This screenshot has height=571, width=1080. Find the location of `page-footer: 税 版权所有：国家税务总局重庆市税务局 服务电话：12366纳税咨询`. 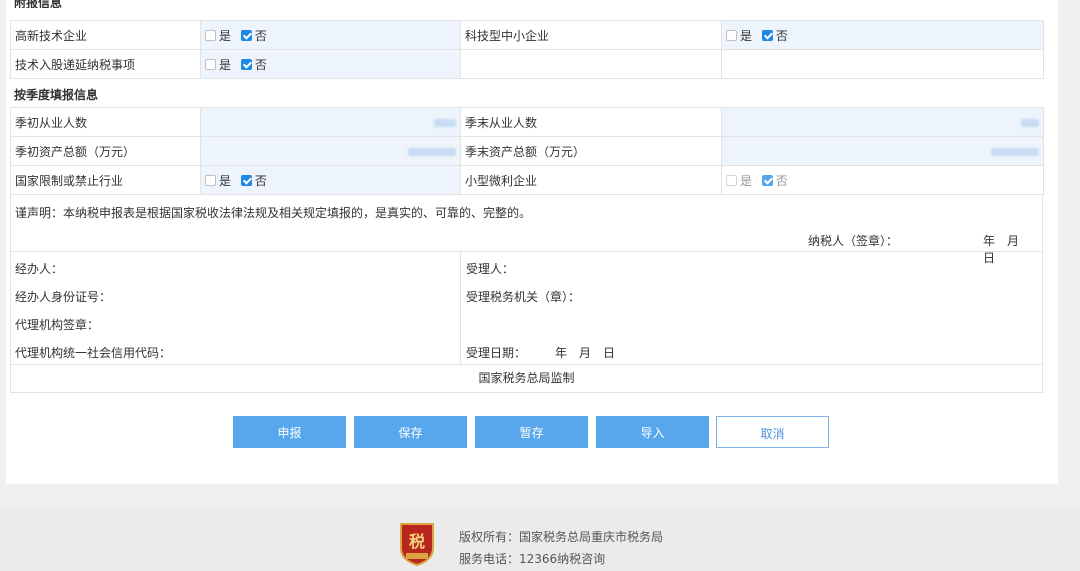

page-footer: 税 版权所有：国家税务总局重庆市税务局 服务电话：12366纳税咨询 is located at coordinates (540, 539).